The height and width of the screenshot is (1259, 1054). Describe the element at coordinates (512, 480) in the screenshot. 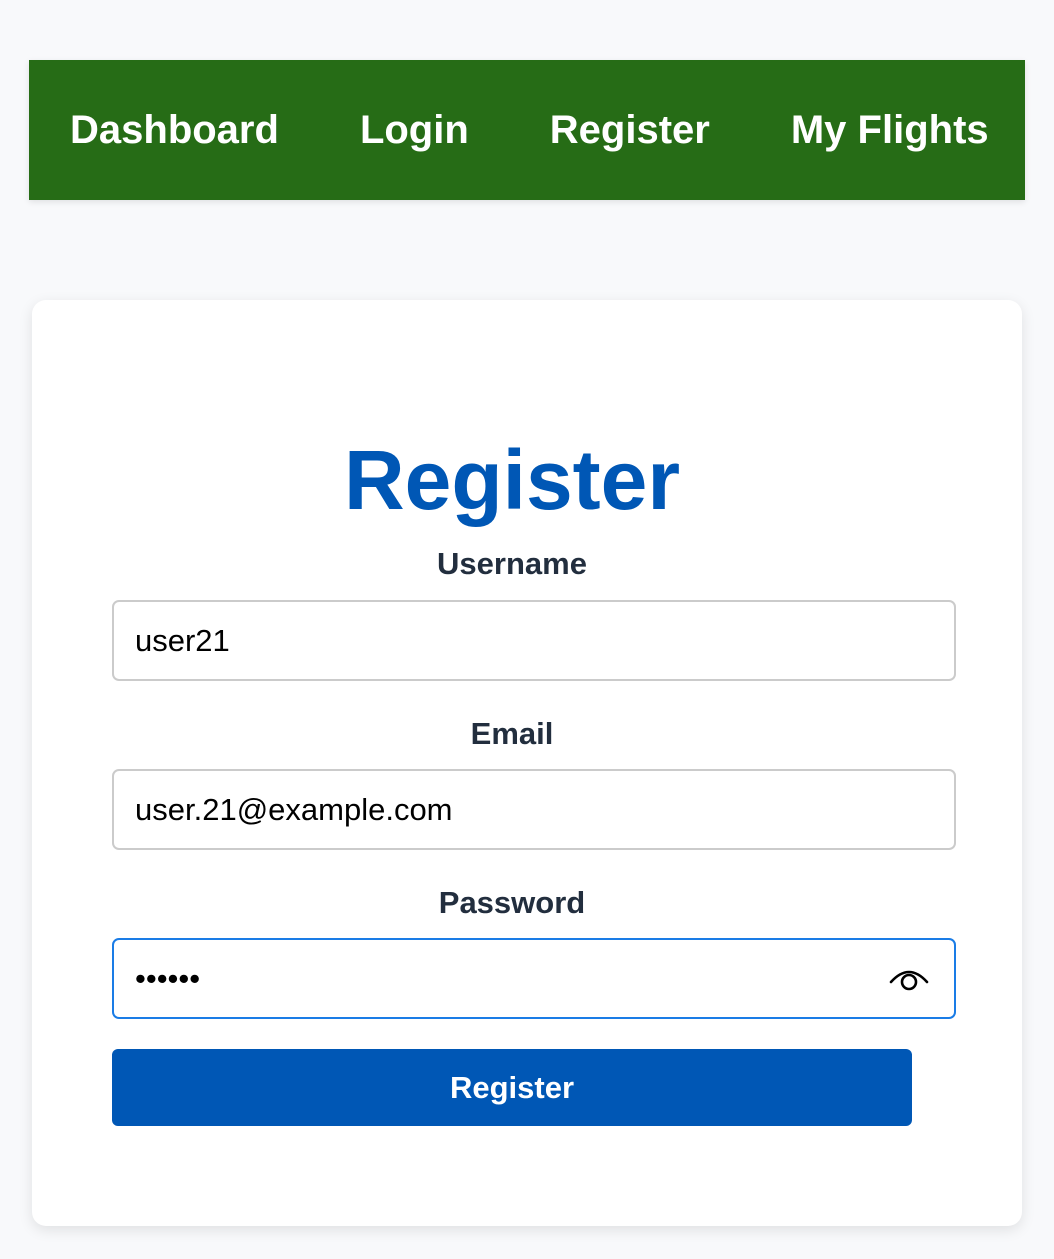

I see `page-title: Register` at that location.